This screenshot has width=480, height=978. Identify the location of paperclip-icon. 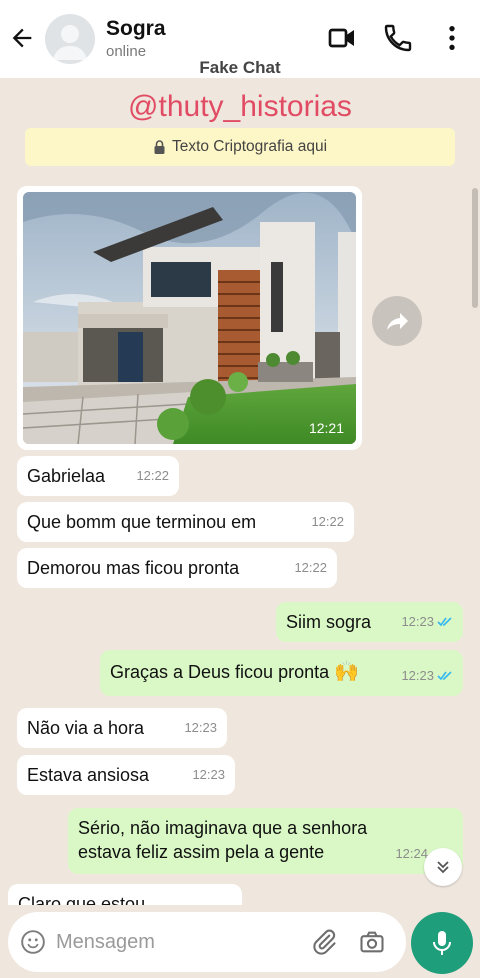
(324, 942).